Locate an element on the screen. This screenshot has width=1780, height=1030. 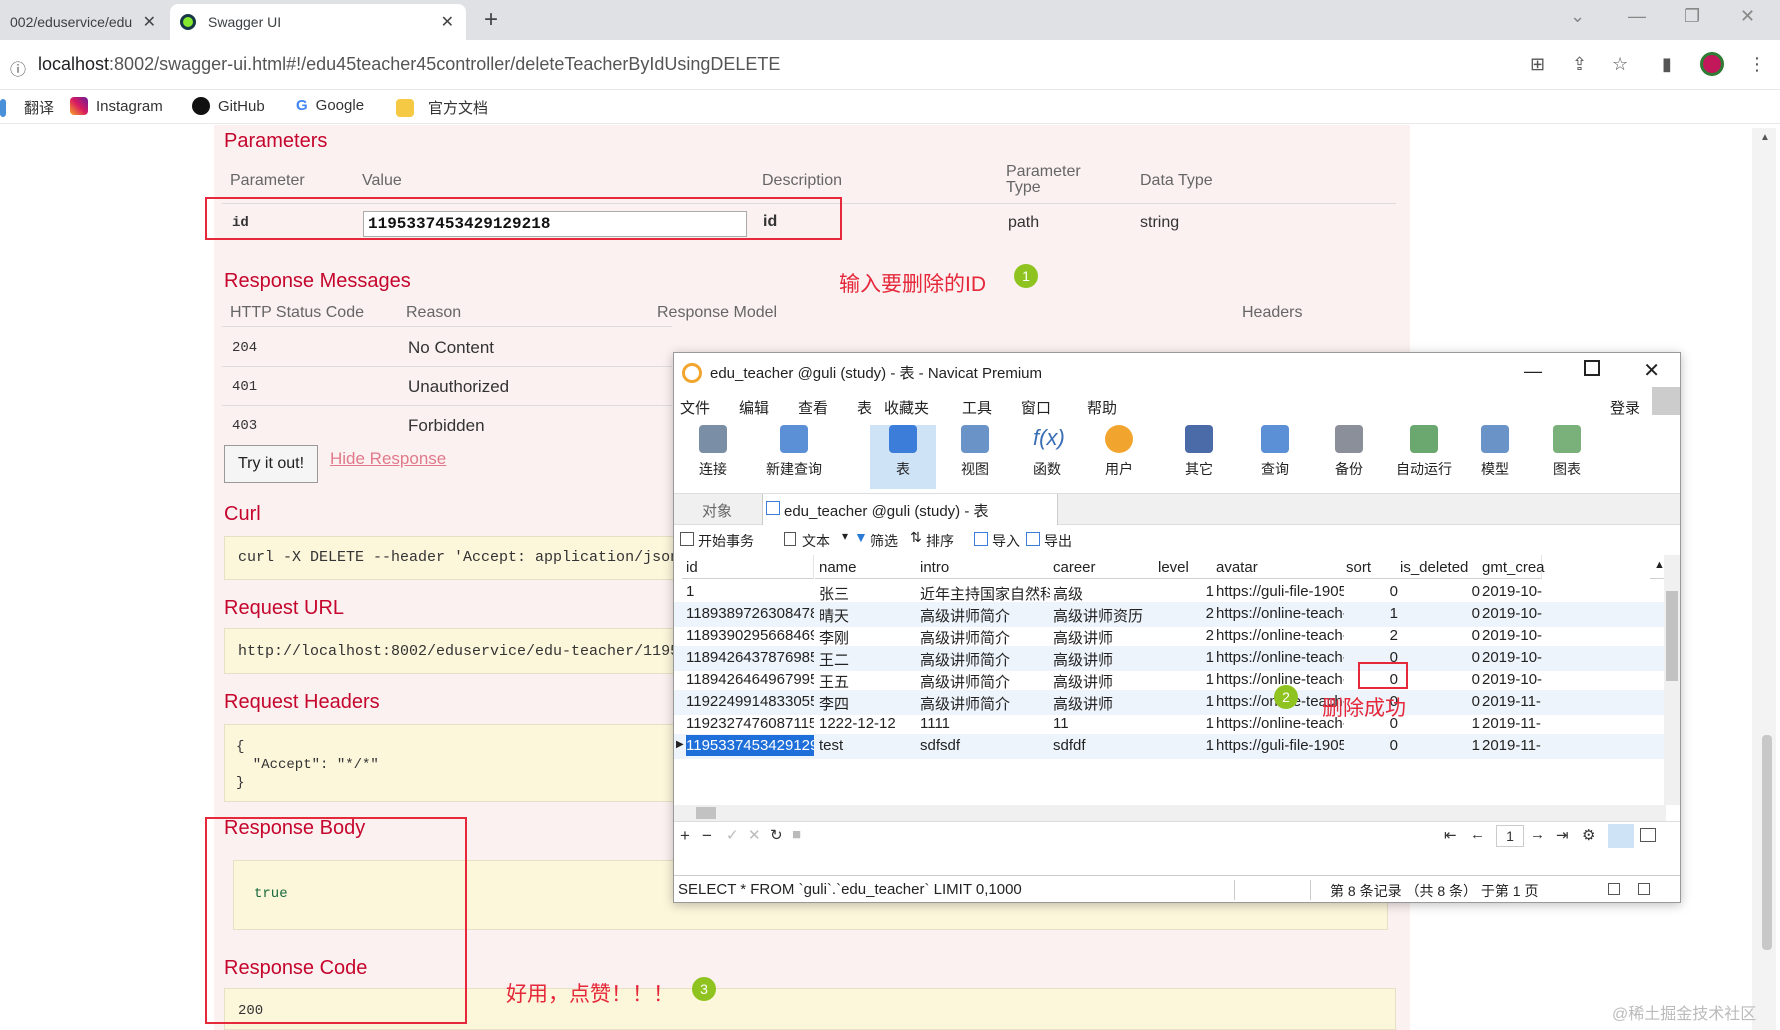
menu-help: 帮助 is located at coordinates (1102, 407).